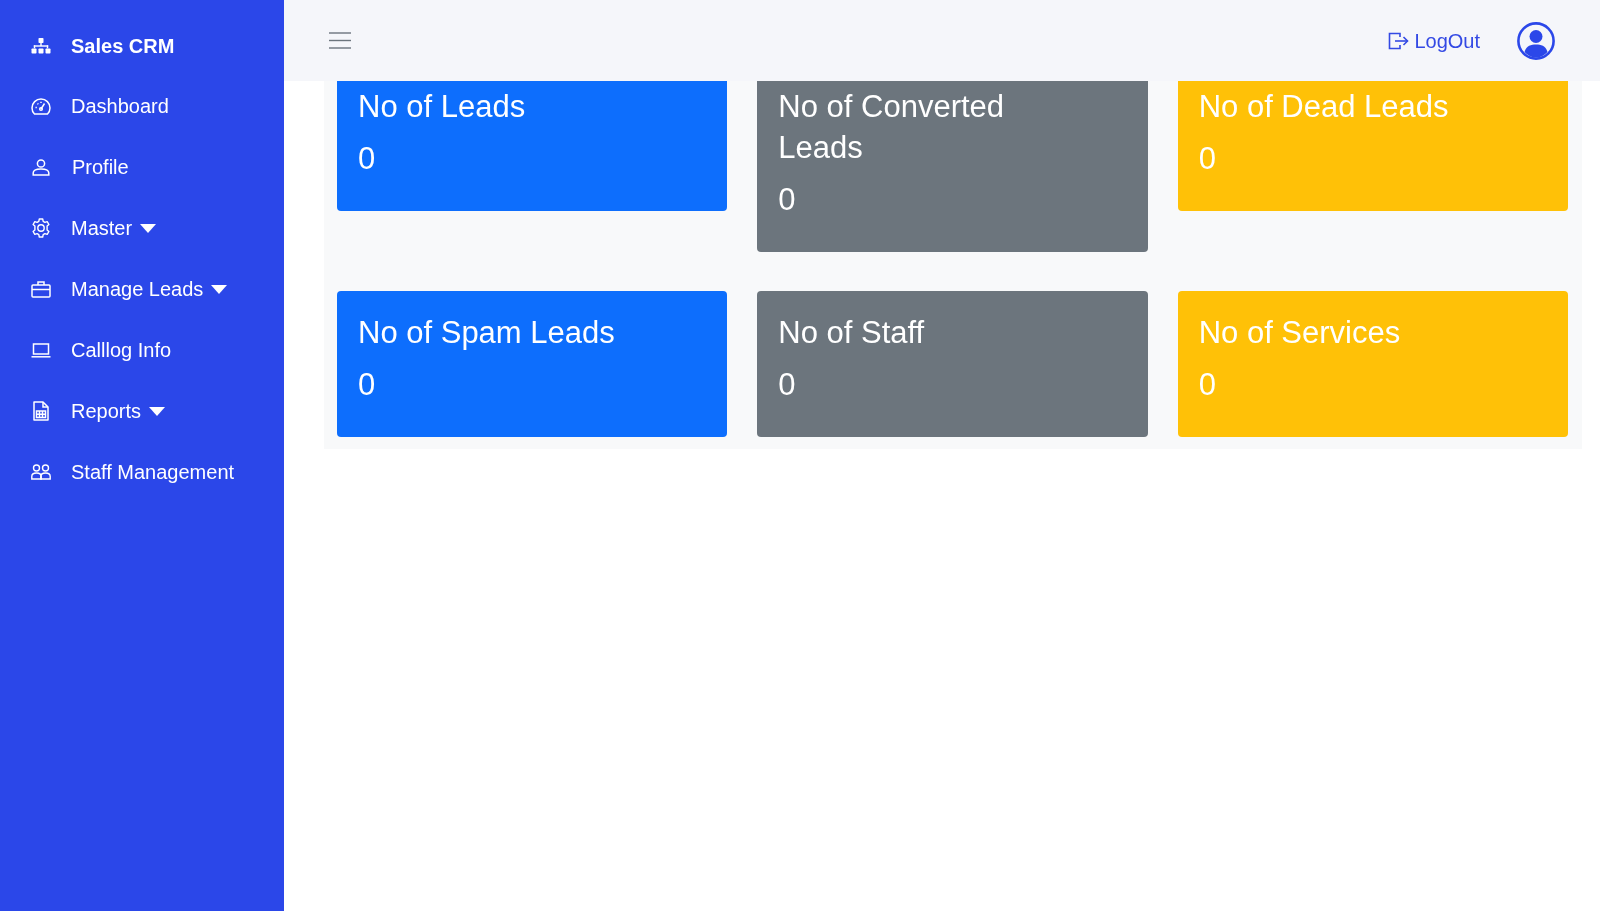 The width and height of the screenshot is (1600, 911). Describe the element at coordinates (487, 333) in the screenshot. I see `stat-title: No of Spam Leads` at that location.